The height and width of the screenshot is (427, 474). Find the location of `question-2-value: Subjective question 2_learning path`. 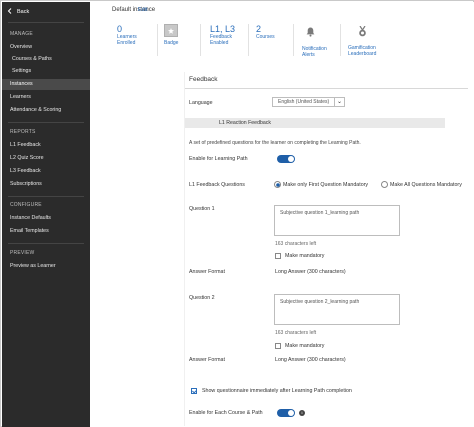

question-2-value: Subjective question 2_learning path is located at coordinates (320, 302).